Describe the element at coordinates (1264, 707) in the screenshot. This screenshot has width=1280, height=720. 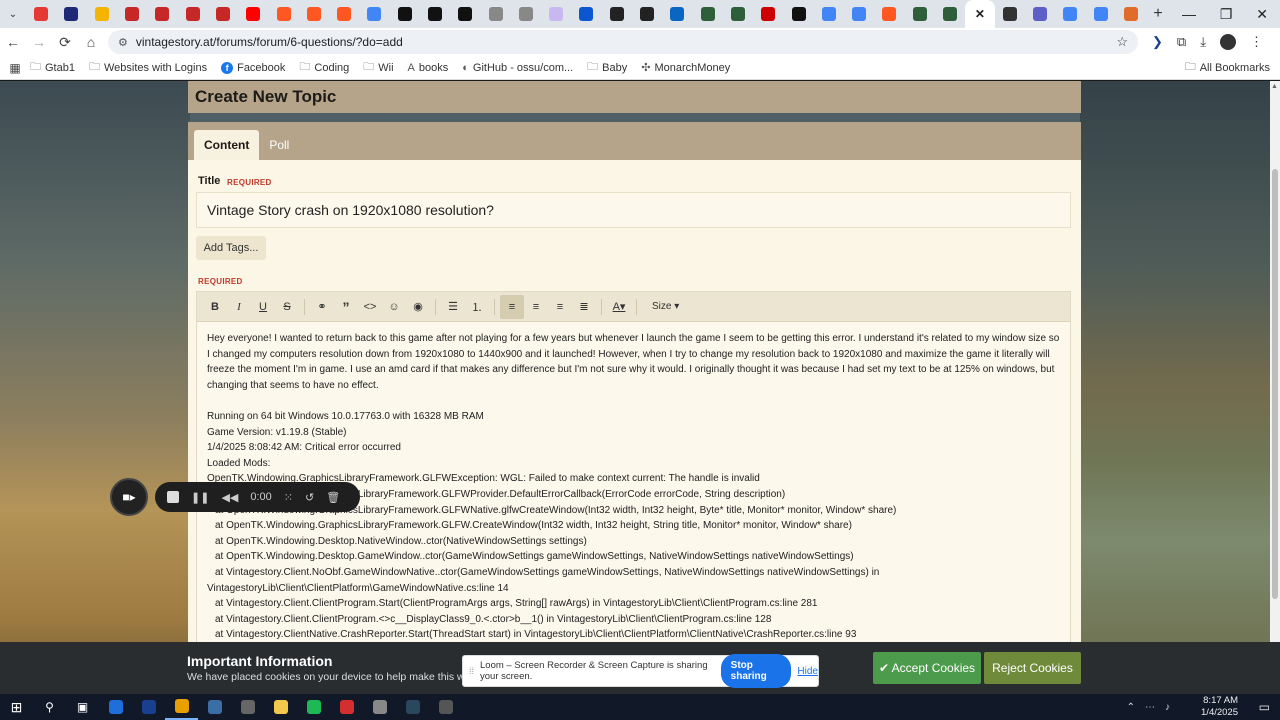
I see `notification-icon: ▭` at that location.